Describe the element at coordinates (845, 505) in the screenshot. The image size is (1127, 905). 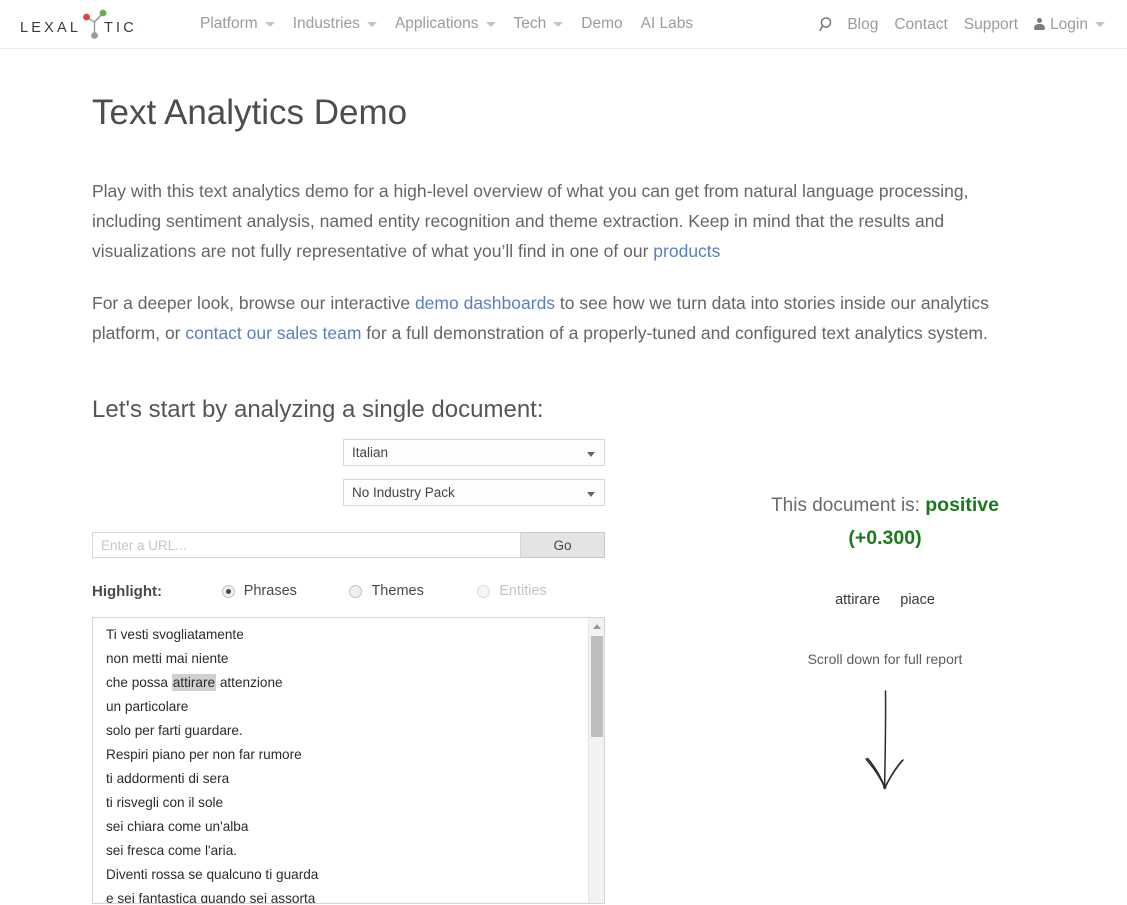
I see `verdict-prefix: This document is:` at that location.